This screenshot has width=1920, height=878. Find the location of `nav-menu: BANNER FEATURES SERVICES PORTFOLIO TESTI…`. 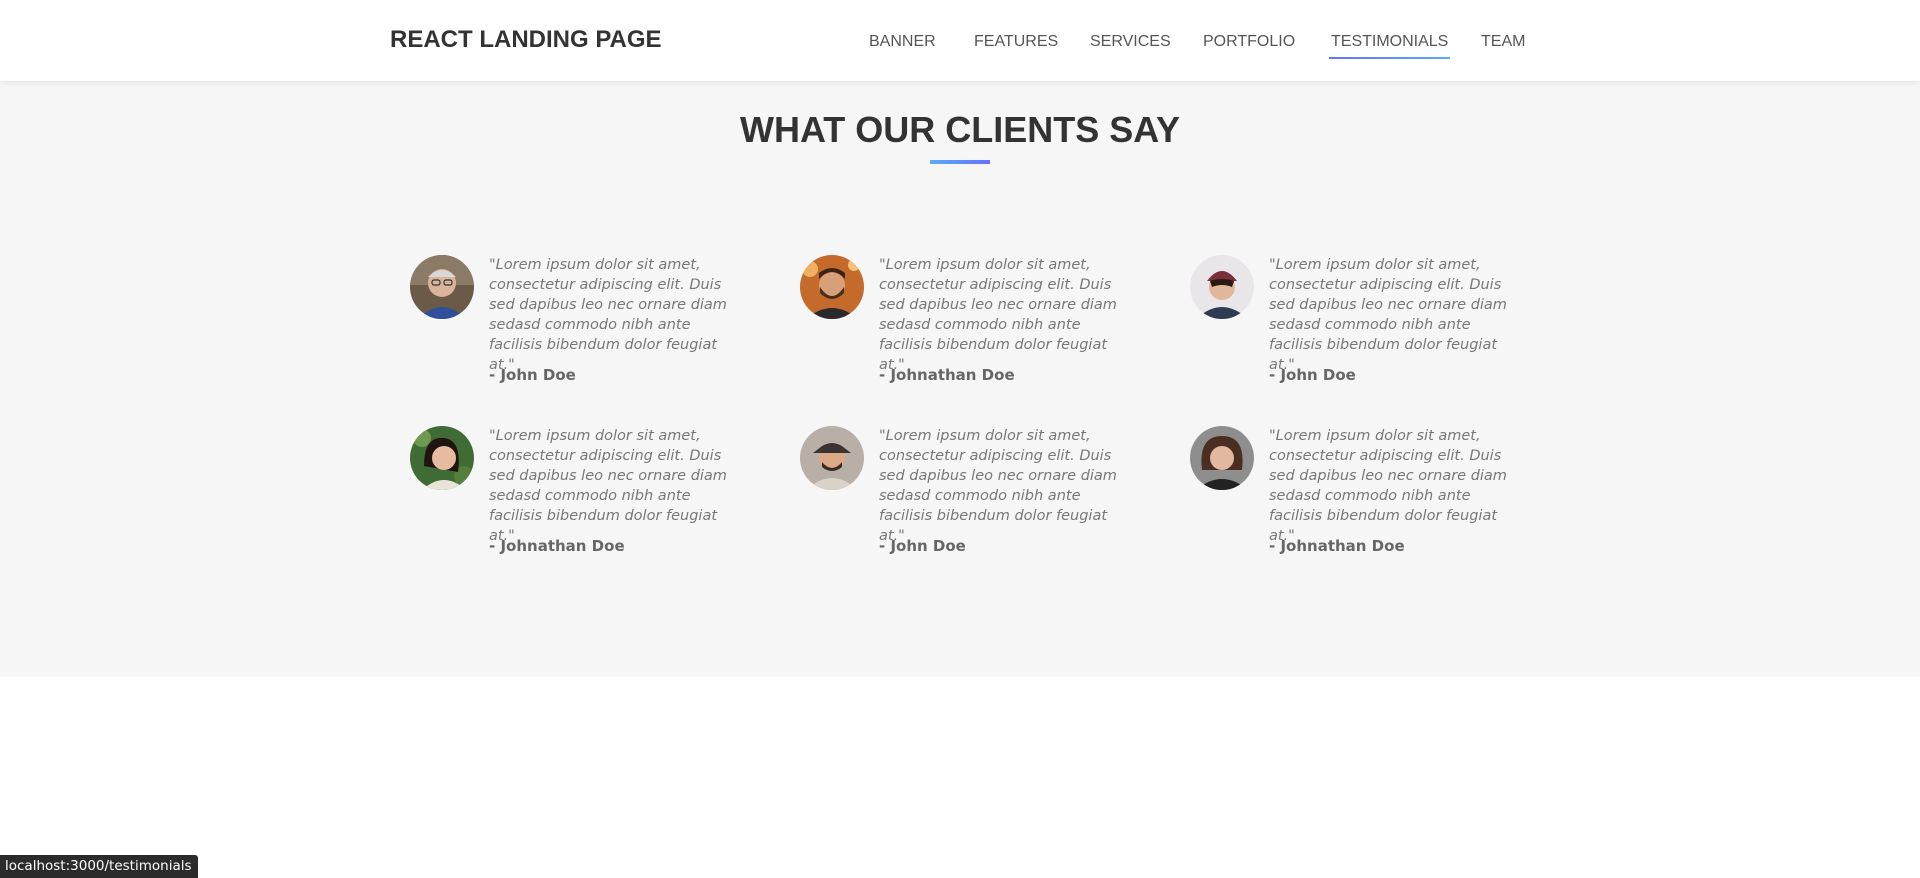

nav-menu: BANNER FEATURES SERVICES PORTFOLIO TESTI… is located at coordinates (960, 40).